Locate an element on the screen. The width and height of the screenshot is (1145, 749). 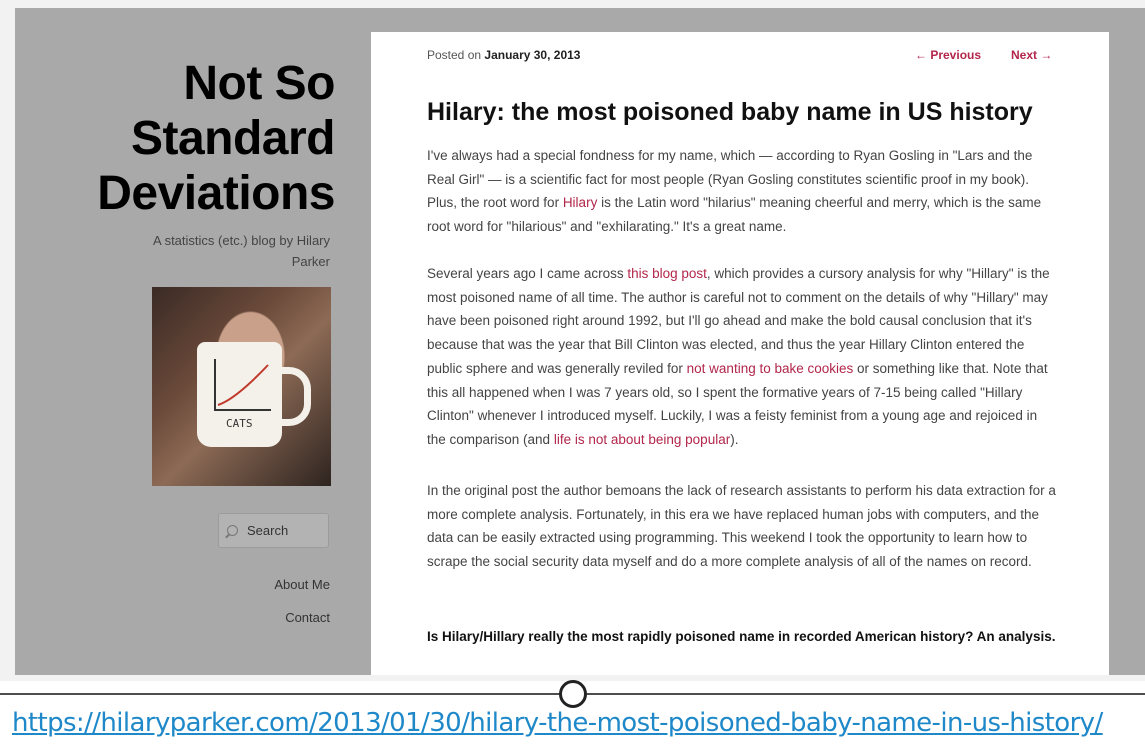
post-meta: Posted on January 30, 2013 is located at coordinates (503, 55).